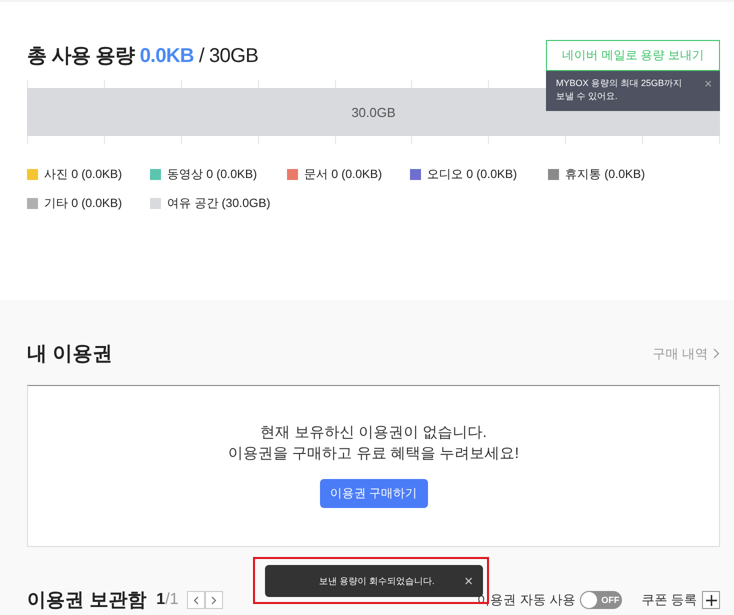  I want to click on add-coupon-button, so click(711, 600).